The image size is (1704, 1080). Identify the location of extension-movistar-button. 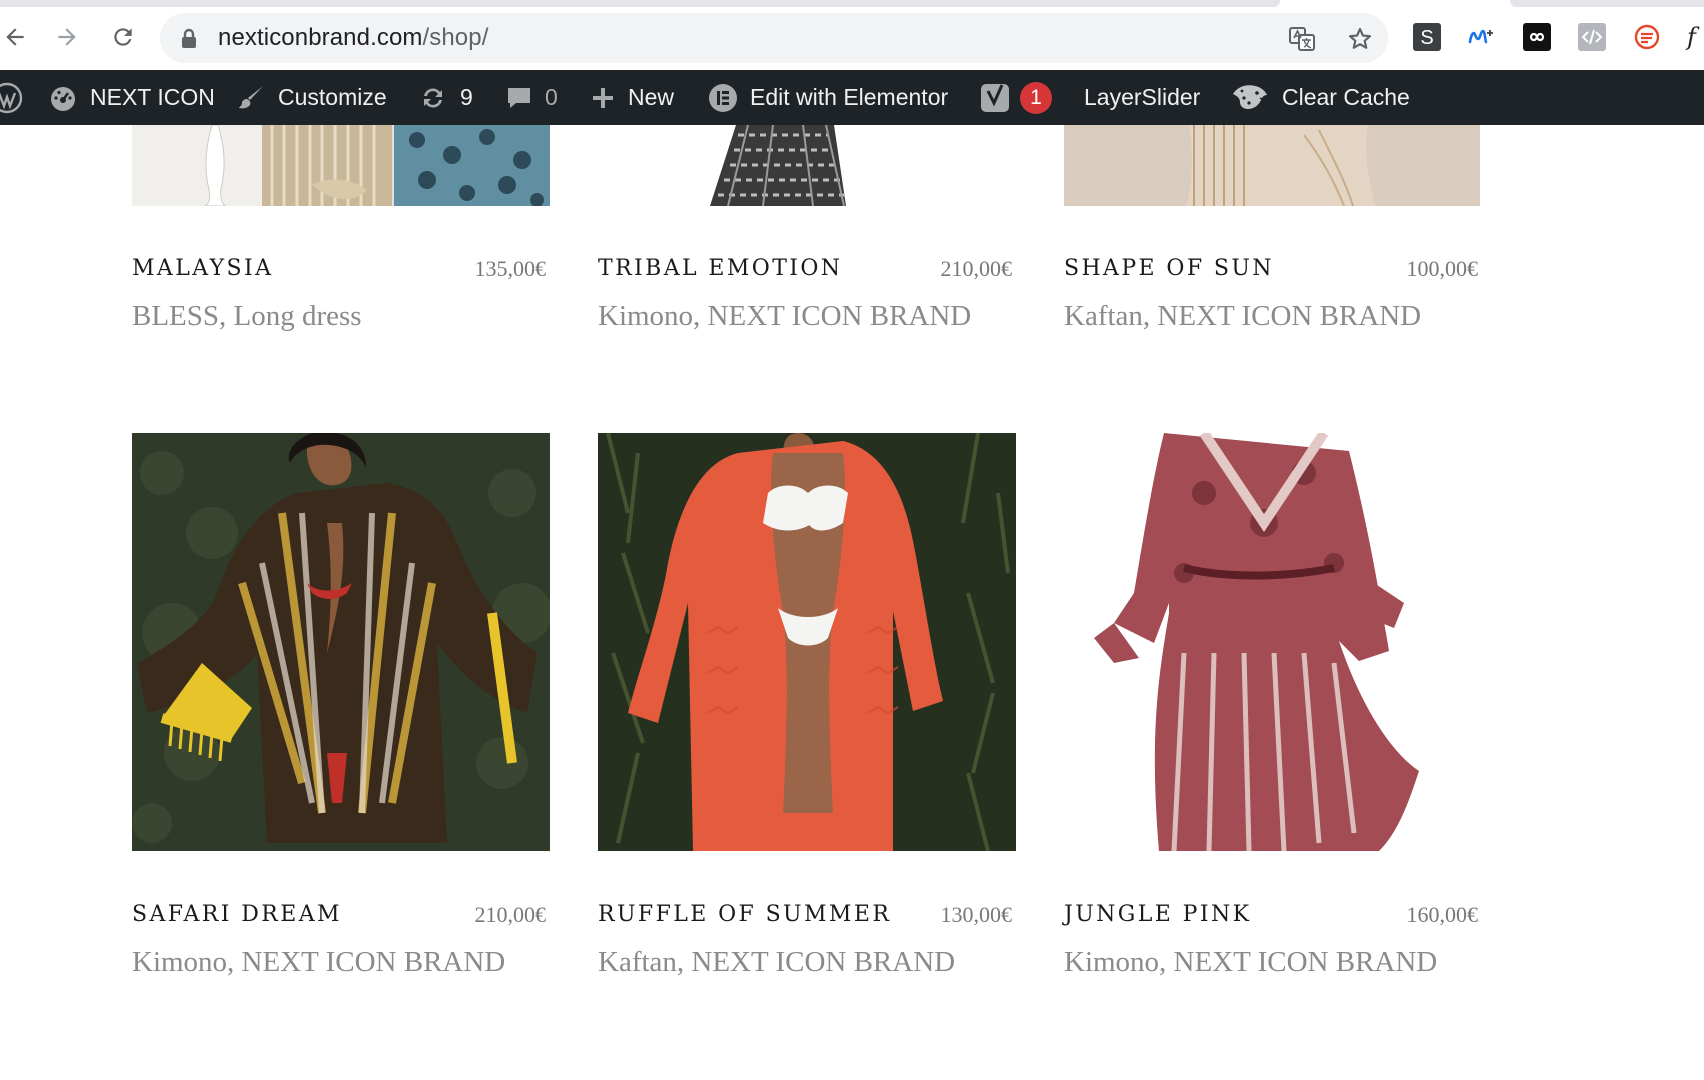
(1482, 37).